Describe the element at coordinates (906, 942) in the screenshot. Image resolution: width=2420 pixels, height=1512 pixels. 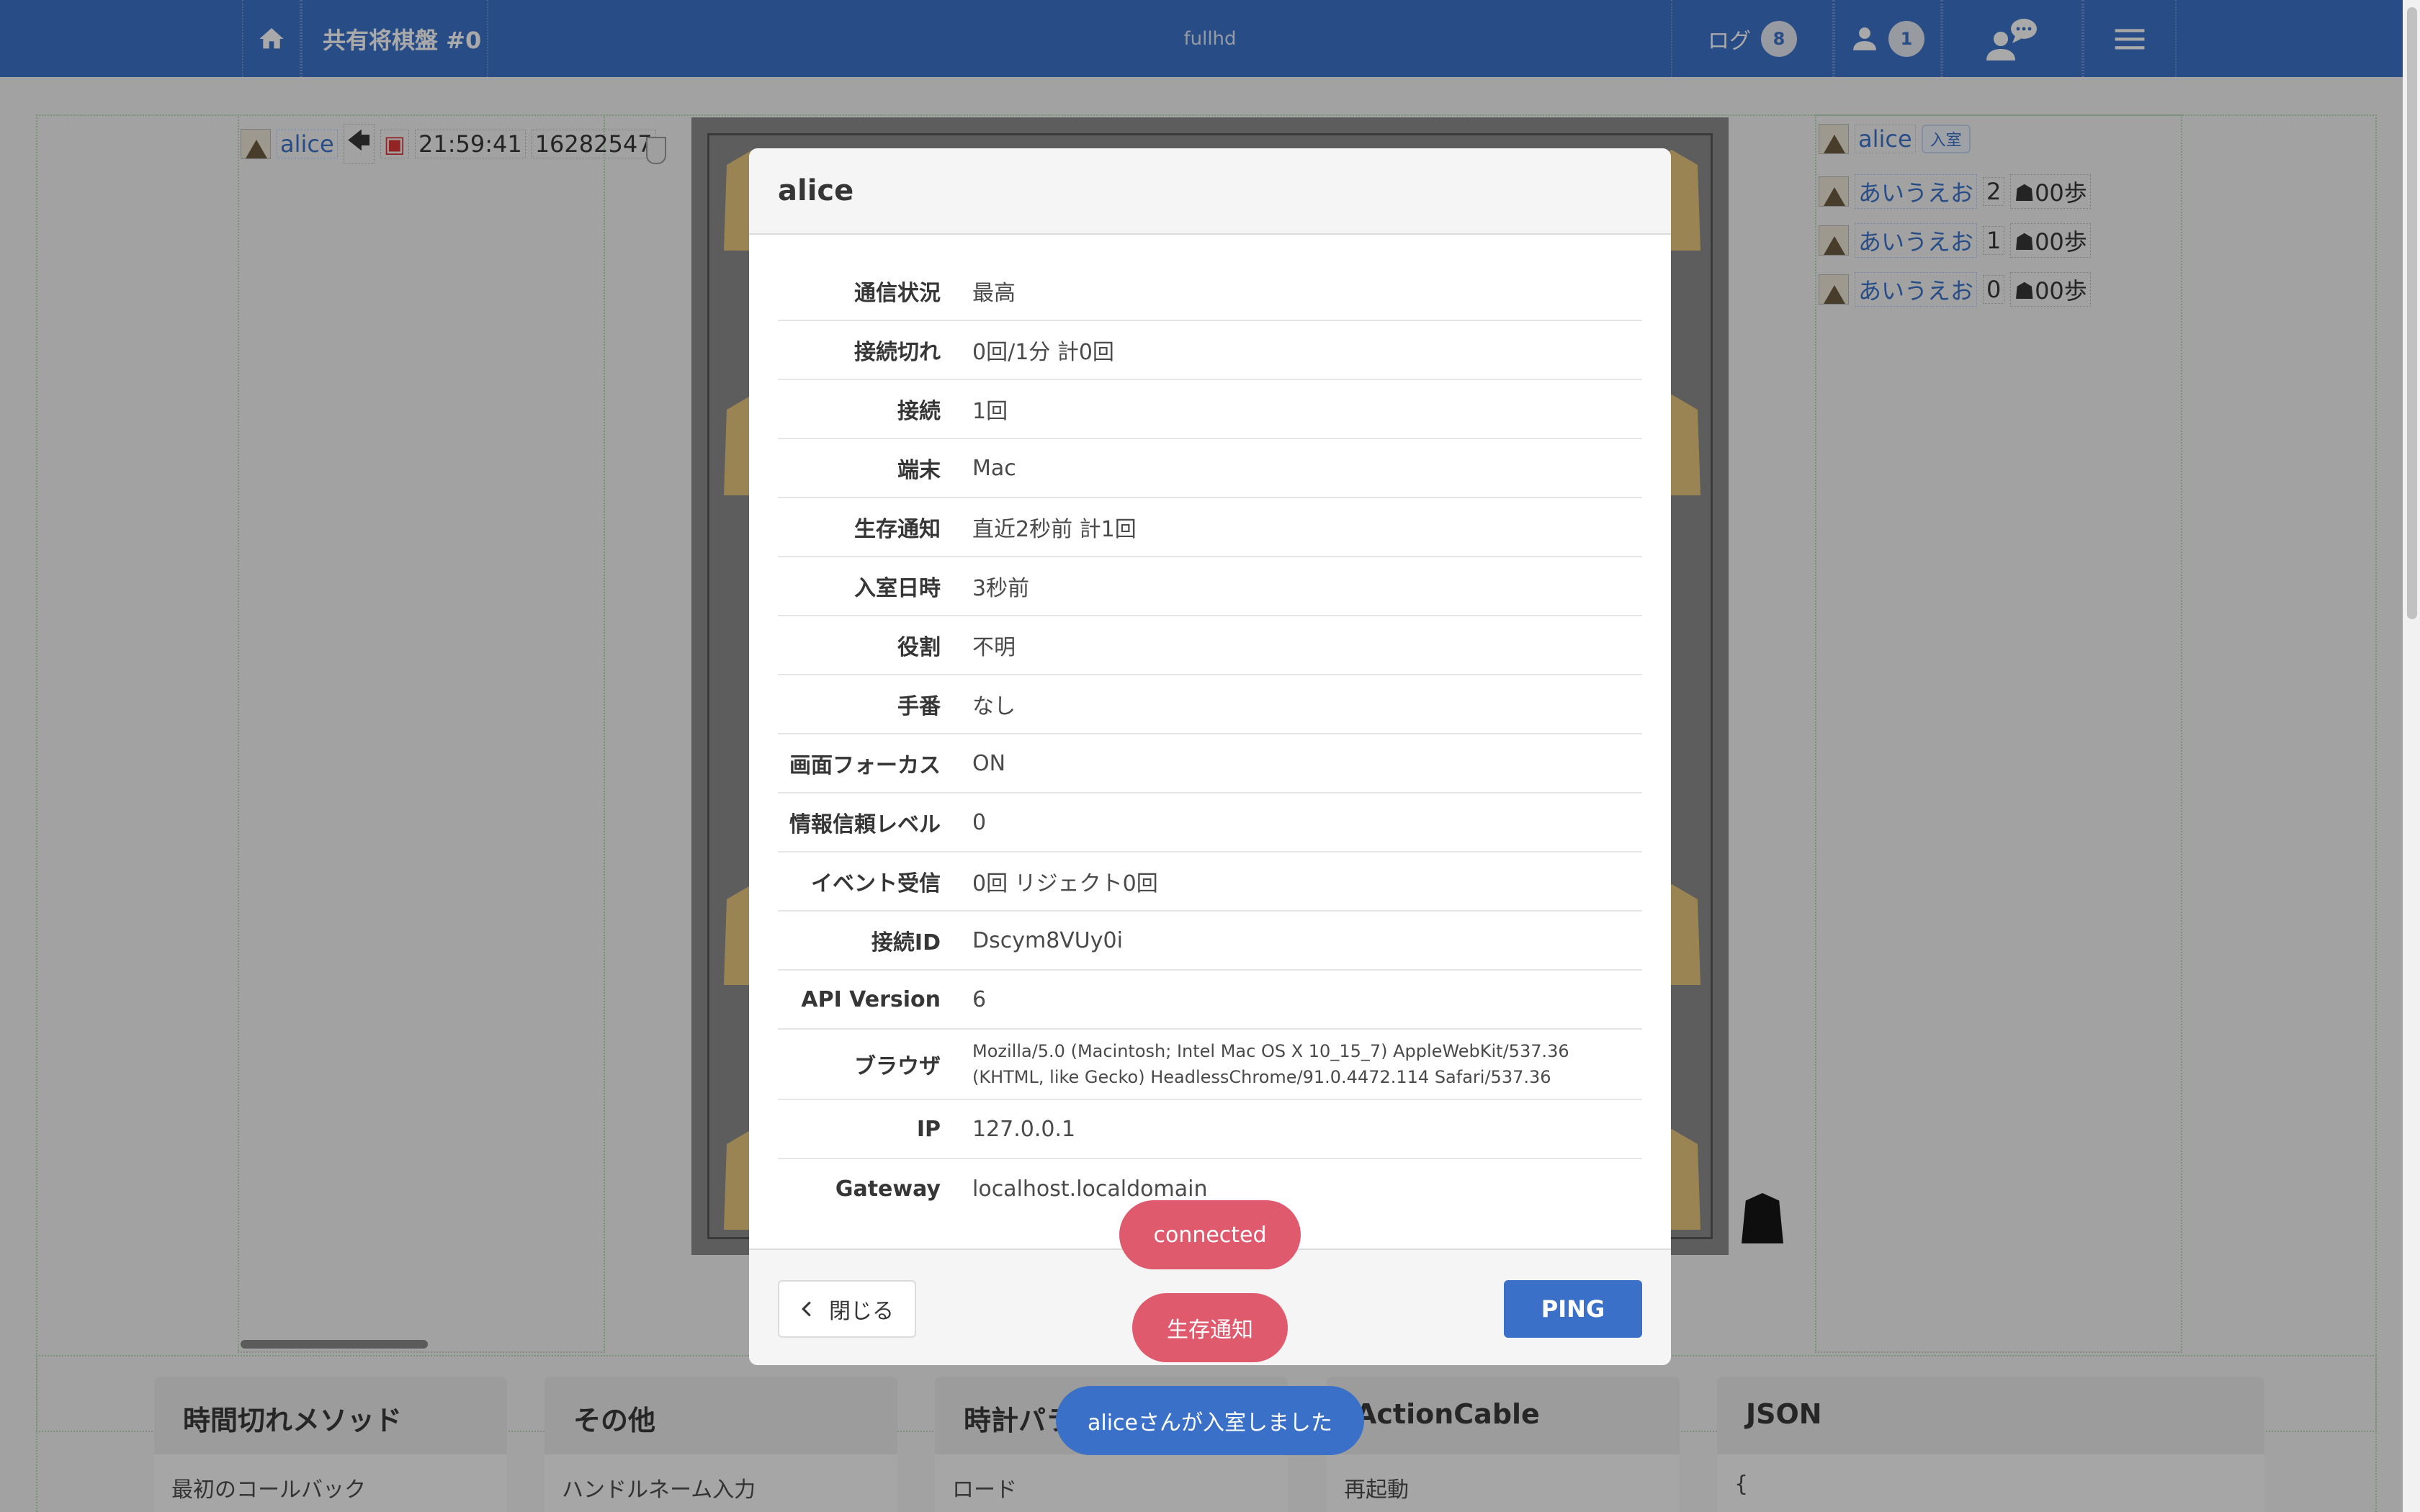
I see `info-key: 接続ID` at that location.